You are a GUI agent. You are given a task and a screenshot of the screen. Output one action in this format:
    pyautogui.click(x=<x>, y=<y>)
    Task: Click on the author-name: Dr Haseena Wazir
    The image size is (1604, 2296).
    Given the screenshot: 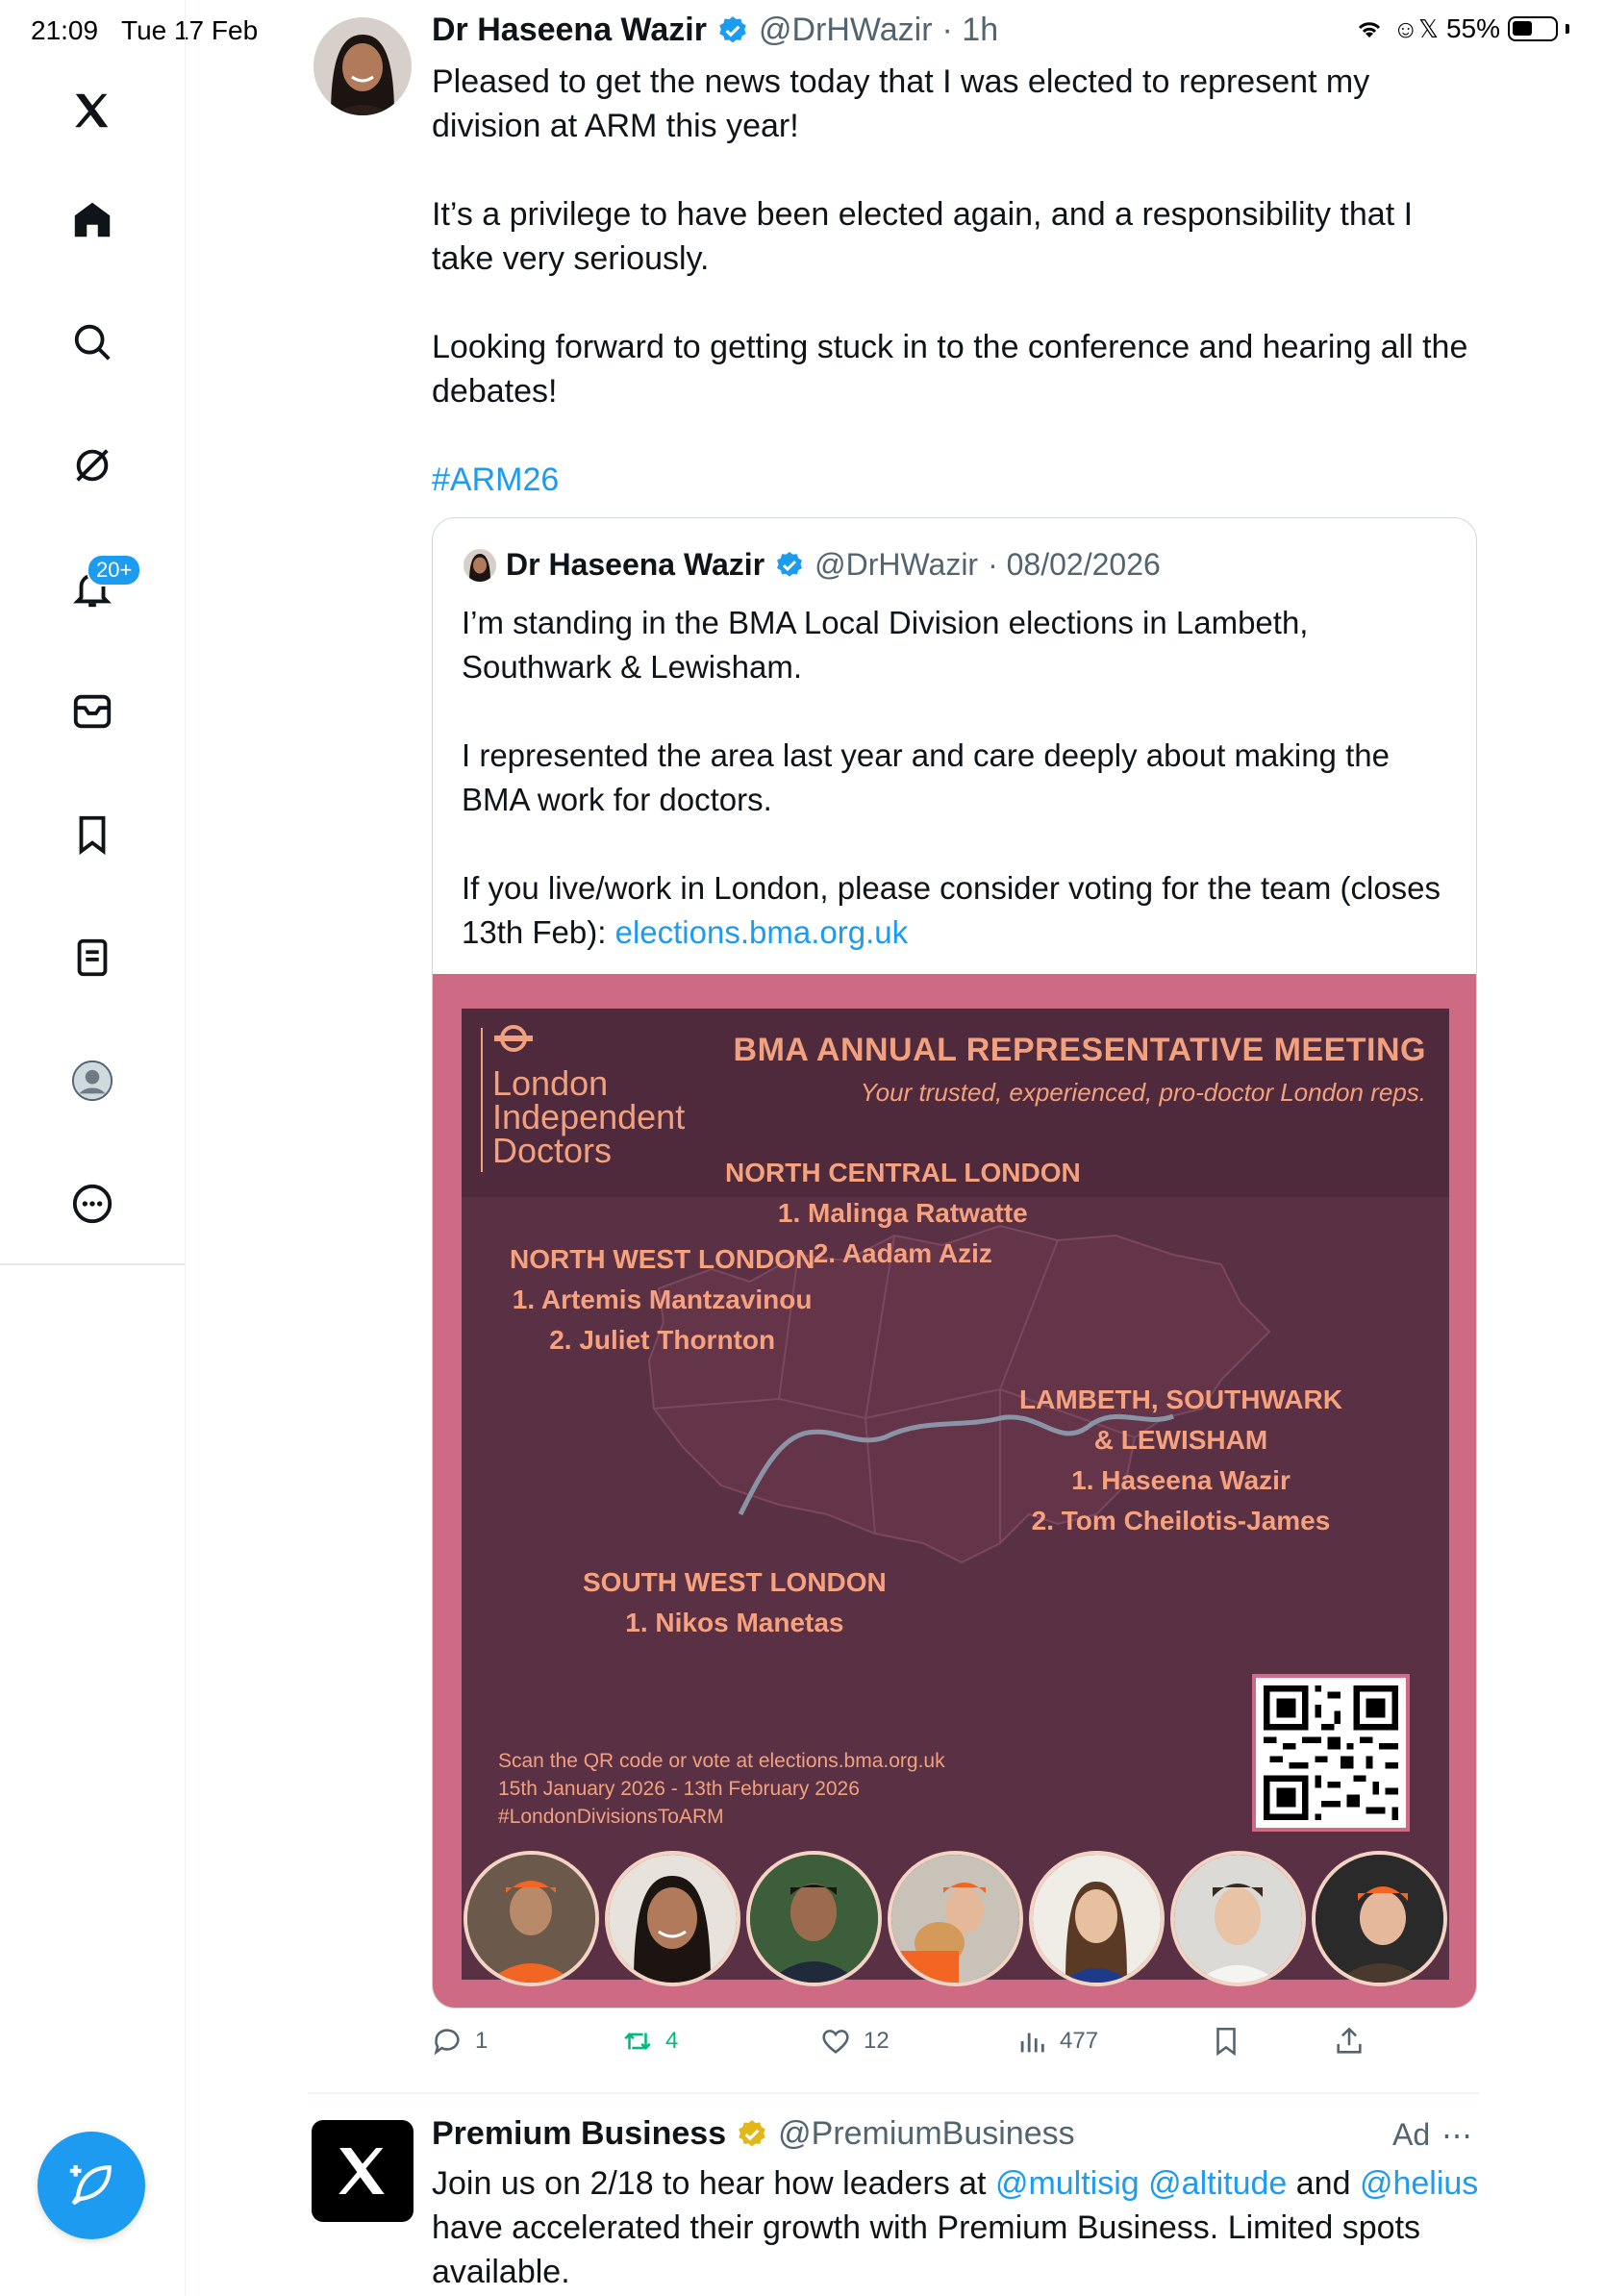 What is the action you would take?
    pyautogui.click(x=569, y=30)
    